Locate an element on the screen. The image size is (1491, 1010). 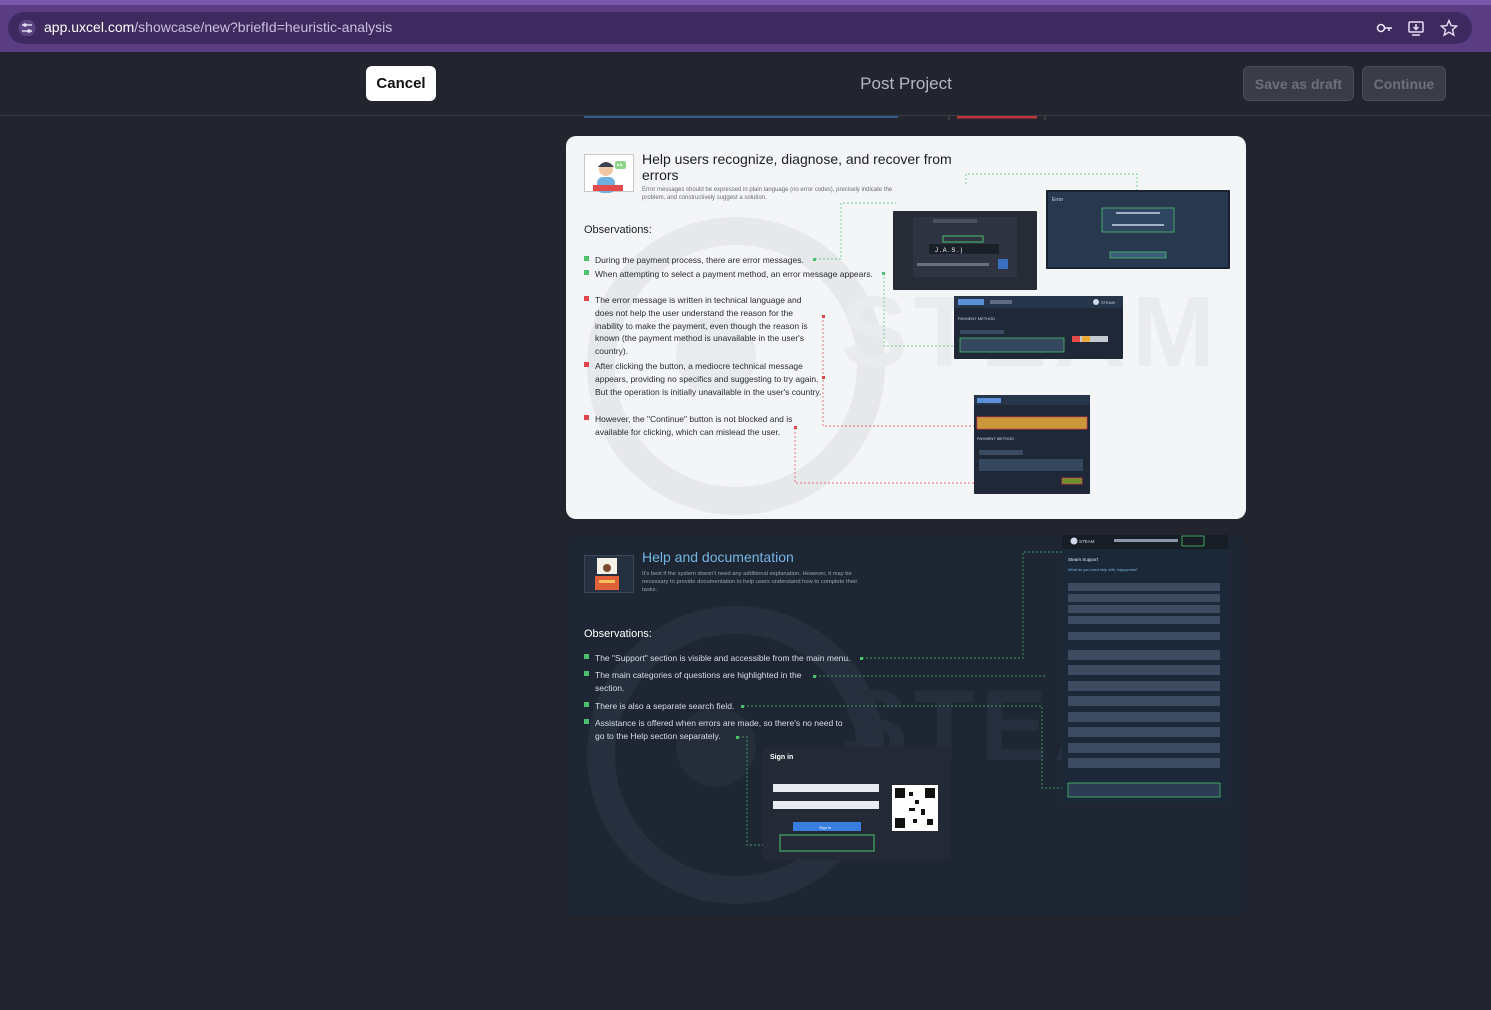
code-entry-mock: J . A . S . ) is located at coordinates (965, 247).